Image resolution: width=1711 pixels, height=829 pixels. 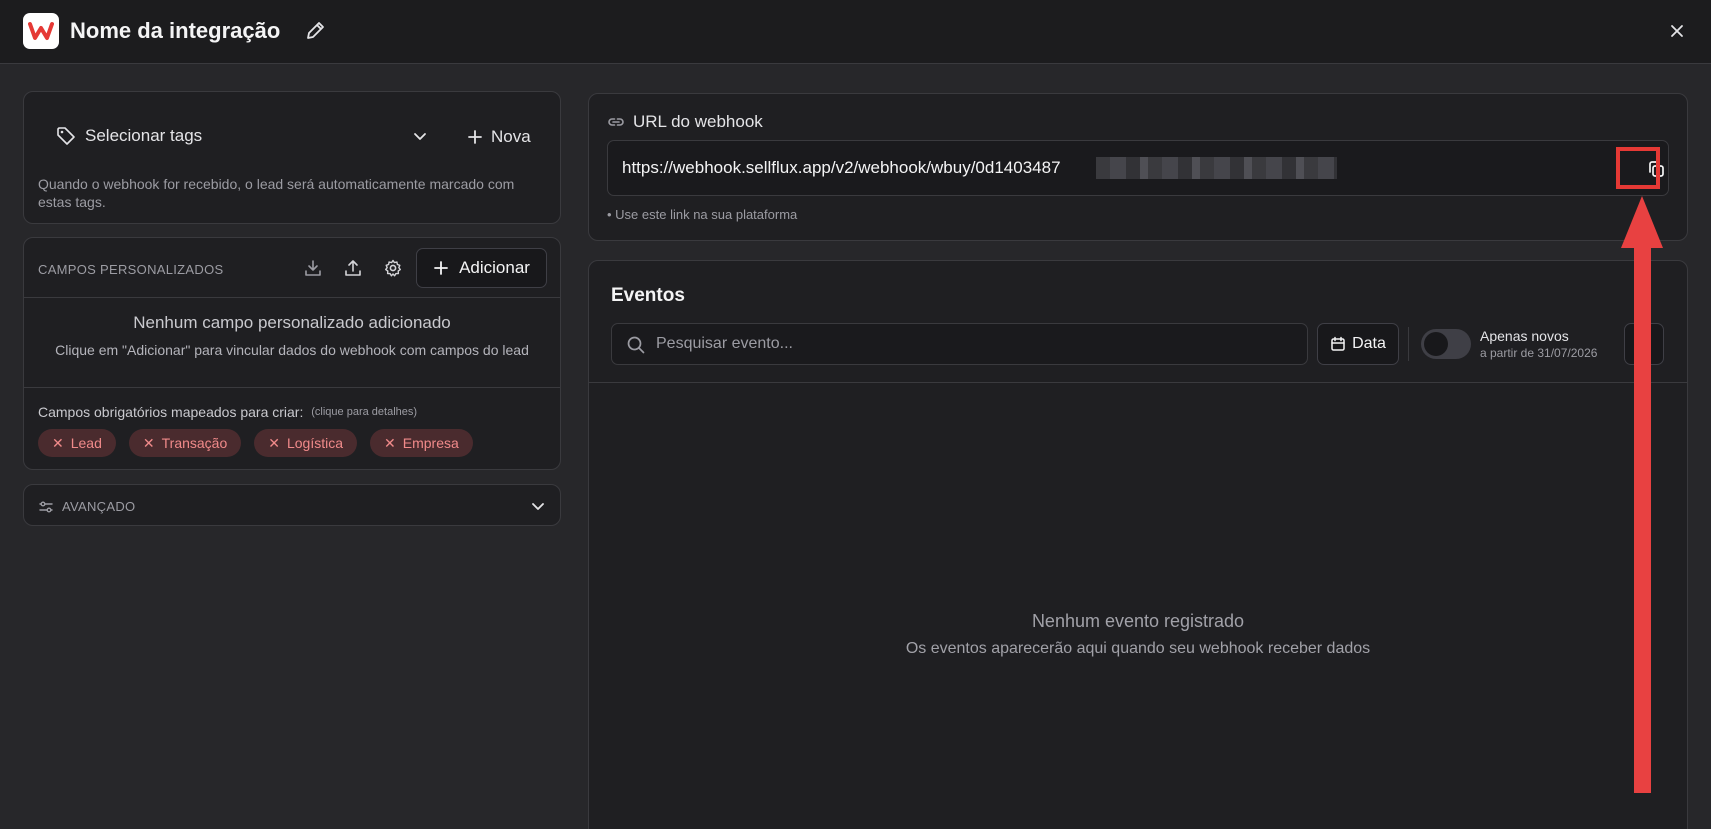 What do you see at coordinates (616, 122) in the screenshot?
I see `link-icon` at bounding box center [616, 122].